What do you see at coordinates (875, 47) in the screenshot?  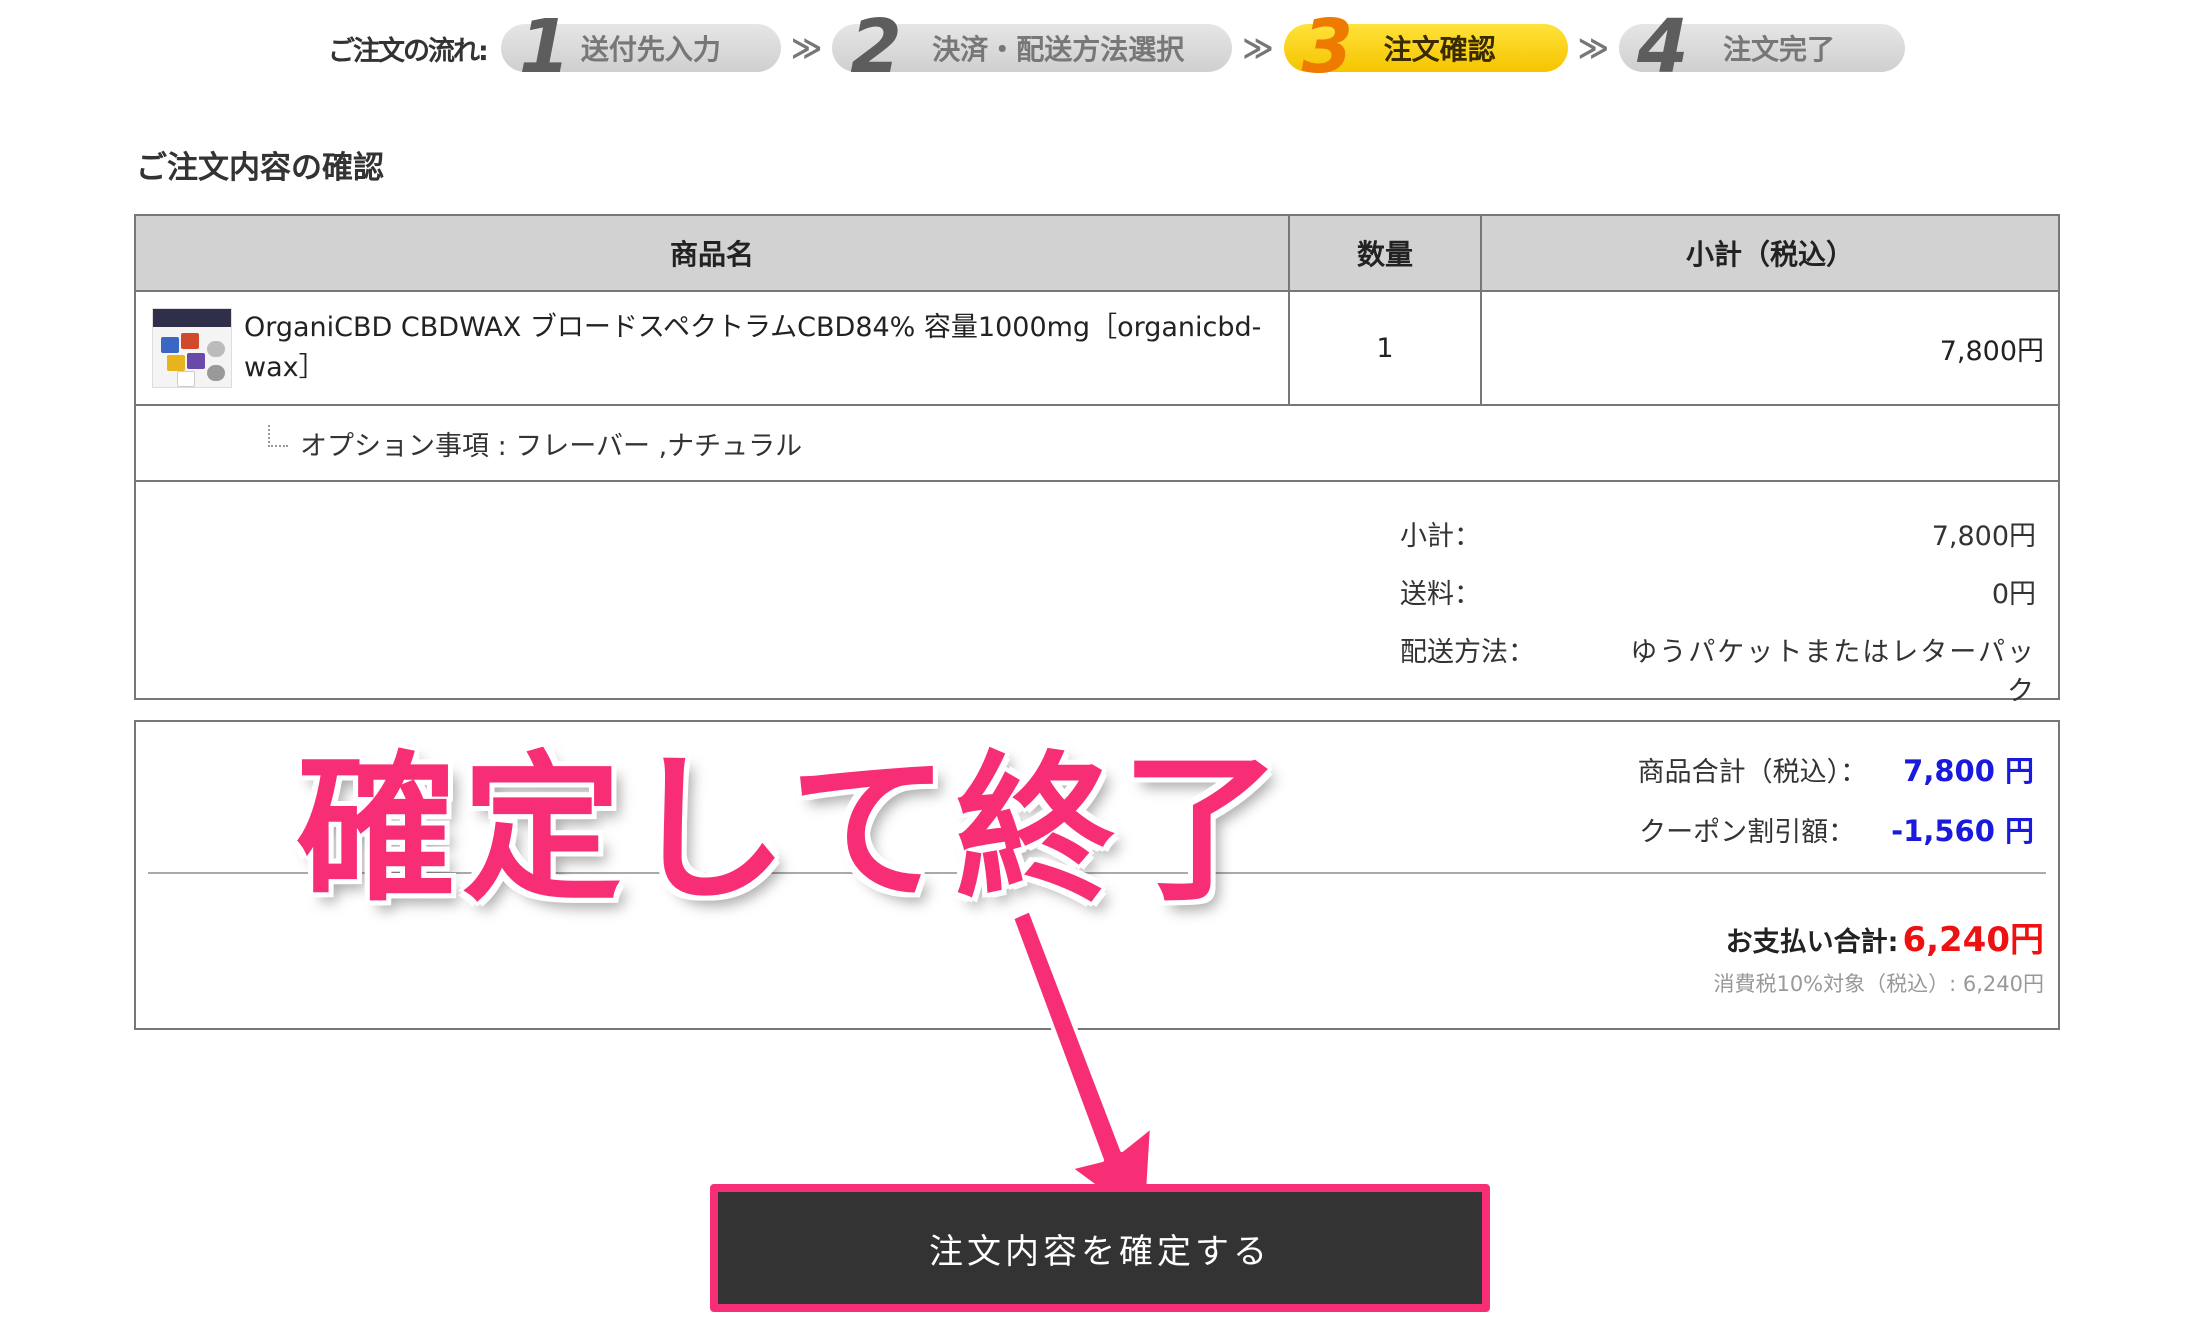 I see `flow-step-2-number: 2` at bounding box center [875, 47].